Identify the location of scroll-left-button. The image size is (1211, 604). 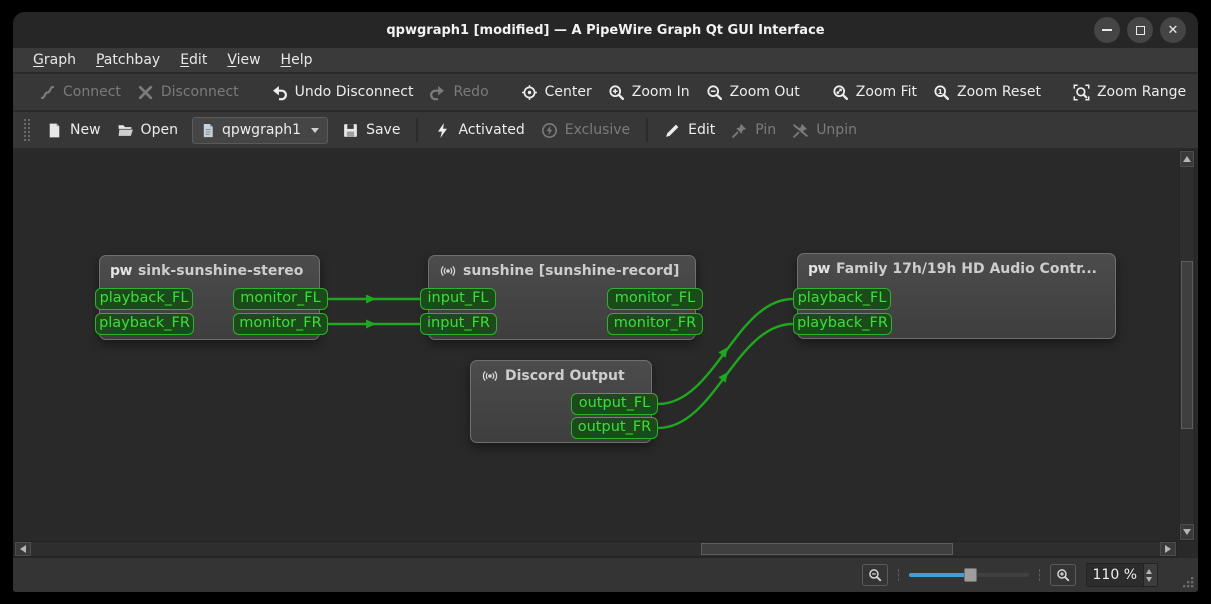
(23, 549).